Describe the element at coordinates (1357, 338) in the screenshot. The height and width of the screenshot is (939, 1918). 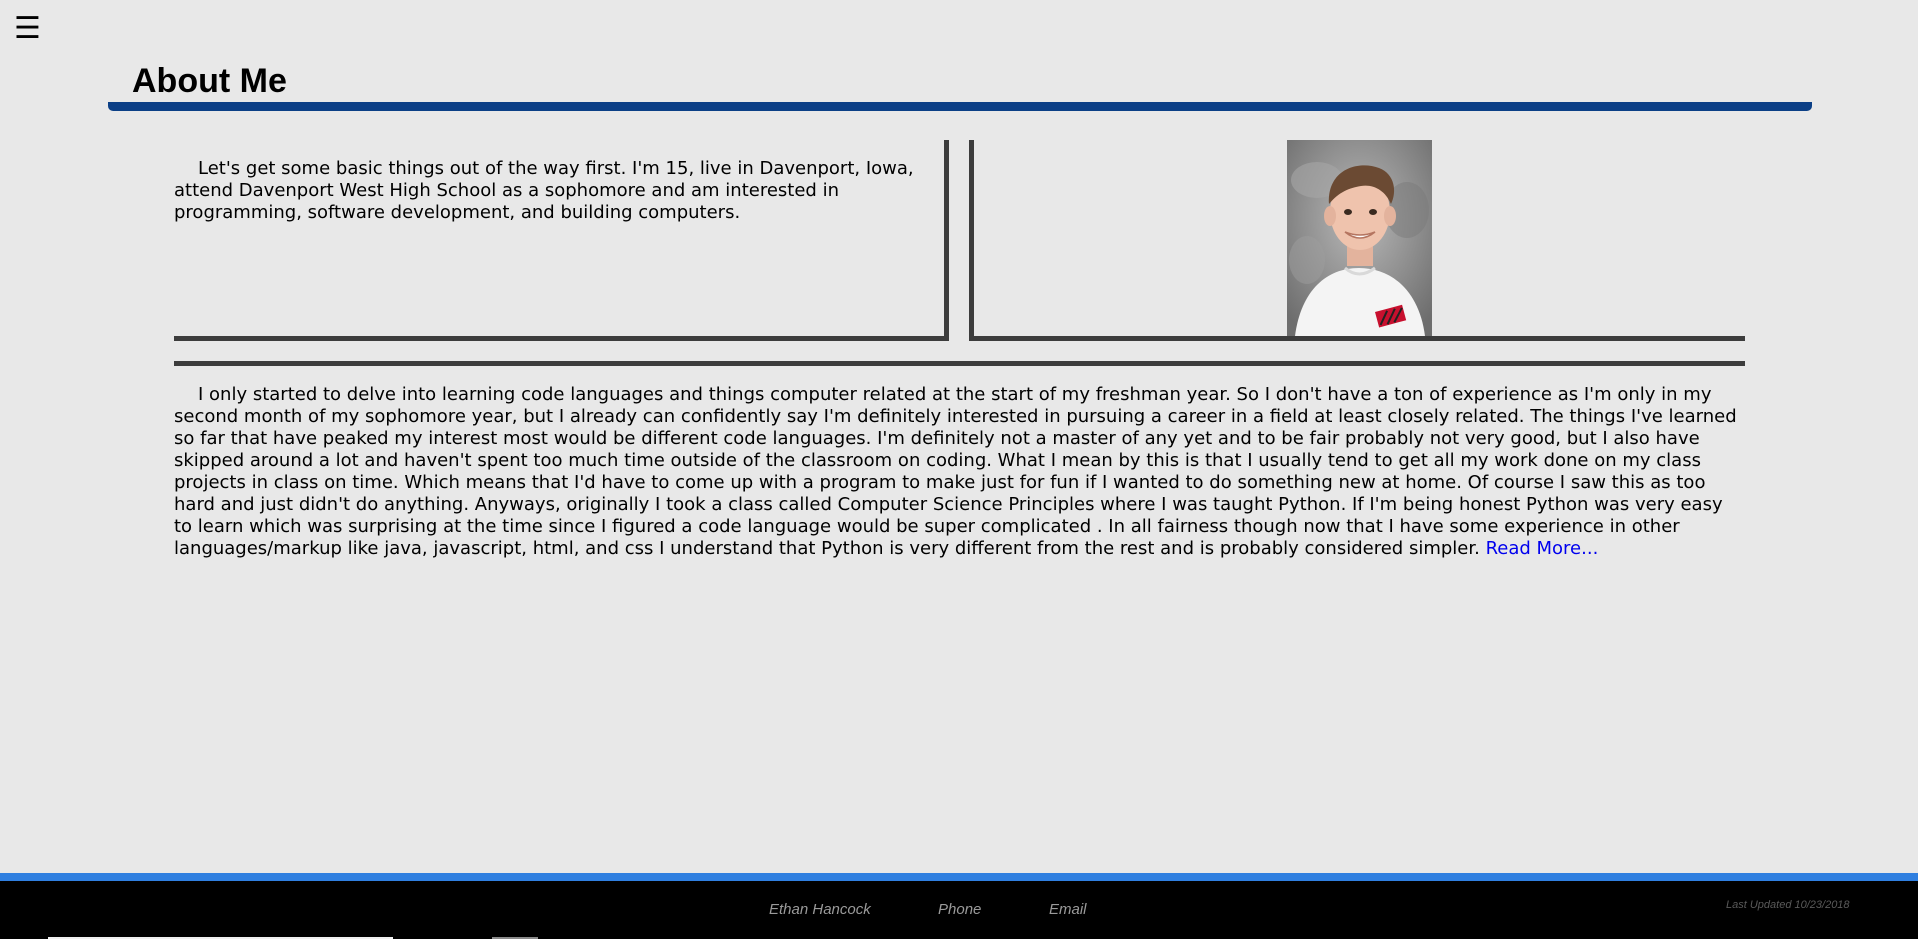
I see `horizontal-divider-right` at that location.